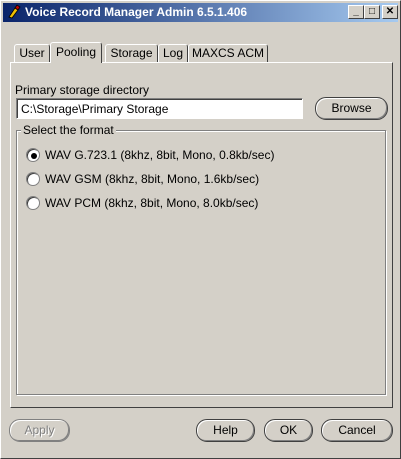 The image size is (401, 459). Describe the element at coordinates (351, 108) in the screenshot. I see `browse-button: Browse` at that location.